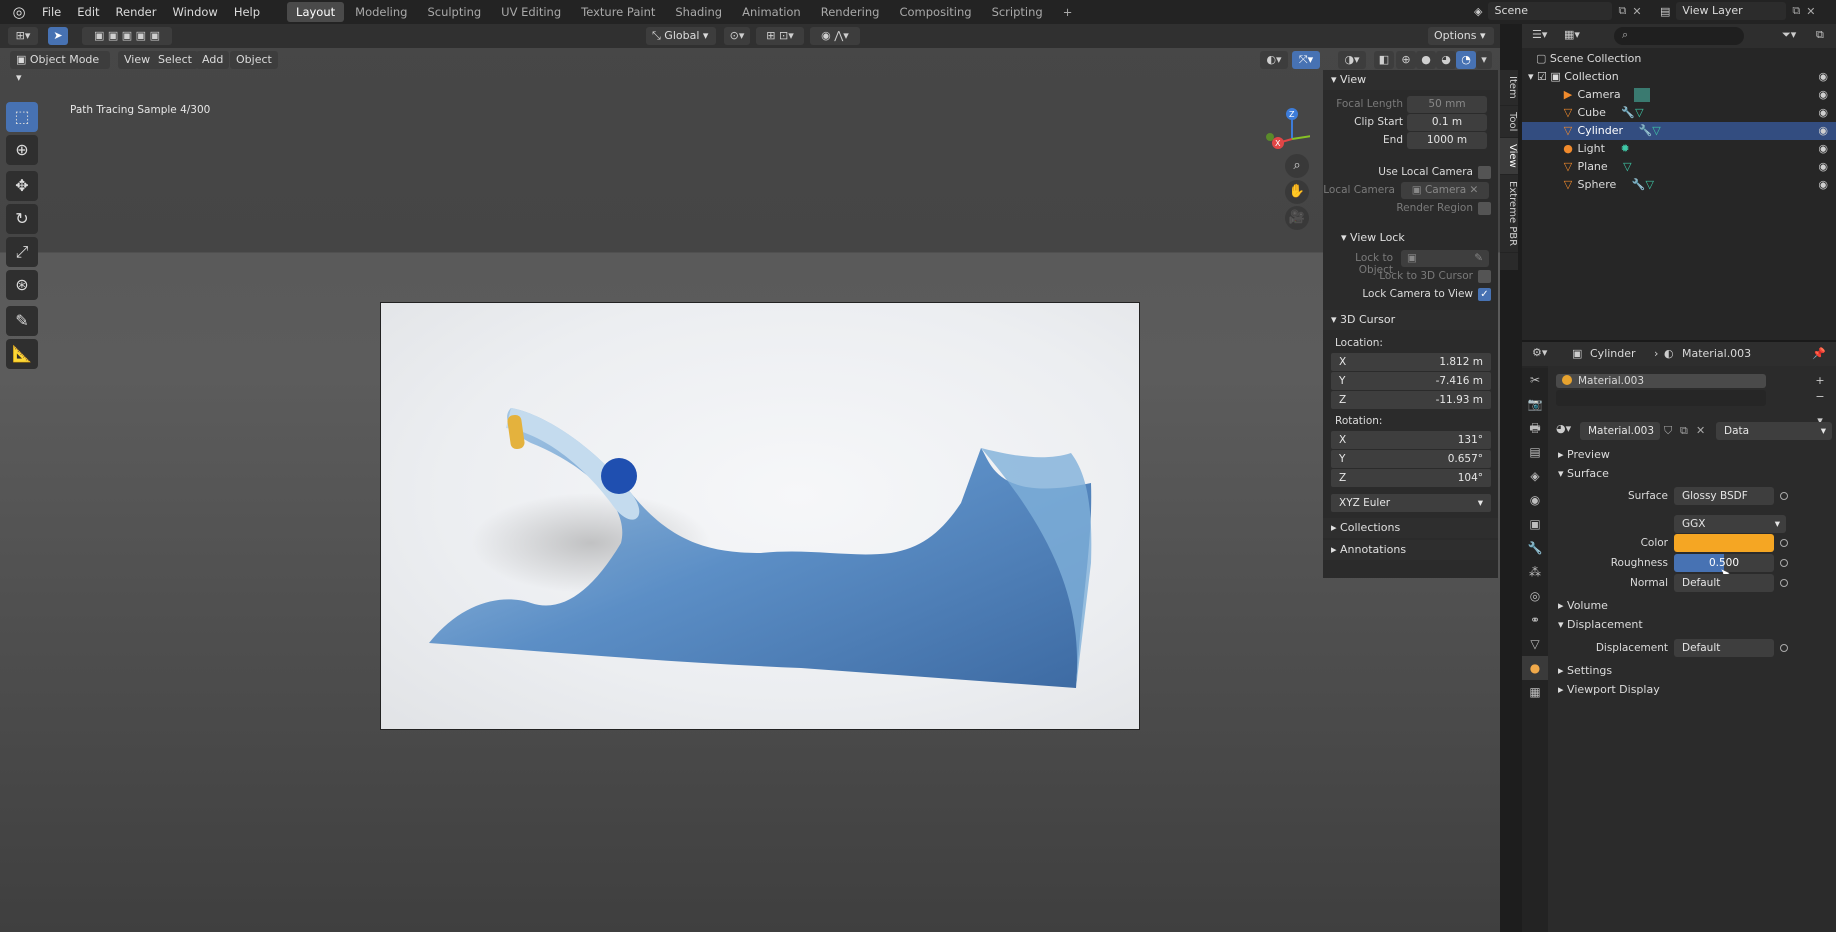 The height and width of the screenshot is (932, 1836). Describe the element at coordinates (1384, 60) in the screenshot. I see `xray-icon: ◧` at that location.